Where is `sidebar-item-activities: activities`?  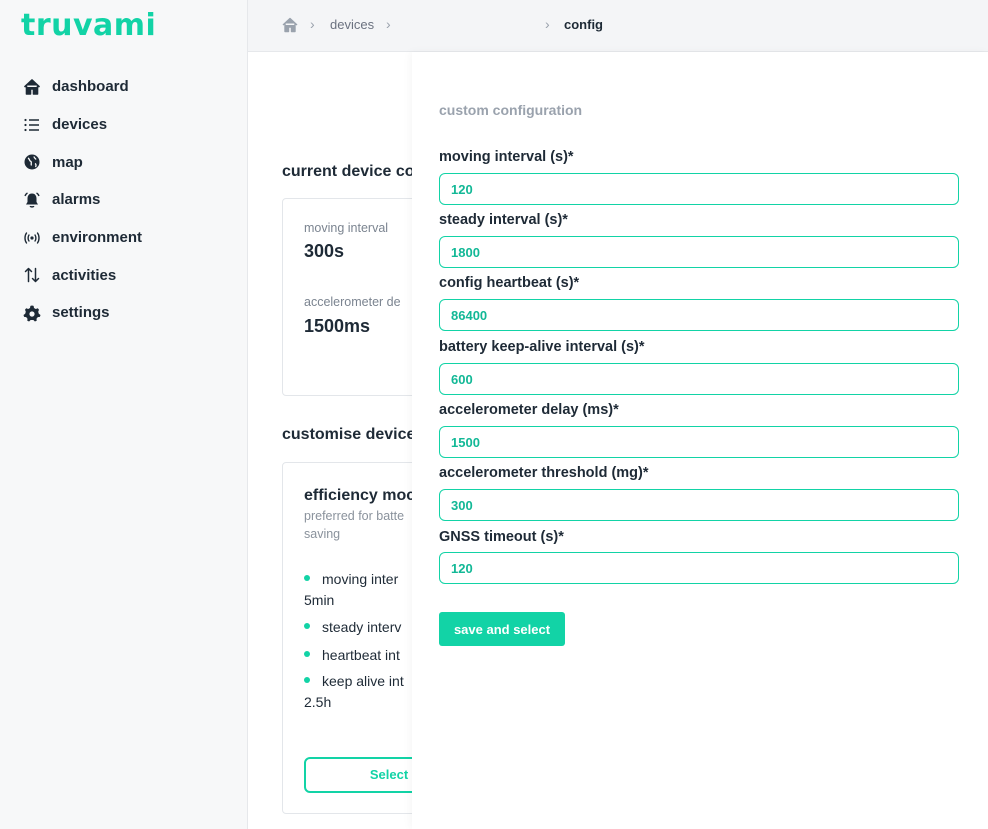 sidebar-item-activities: activities is located at coordinates (124, 275).